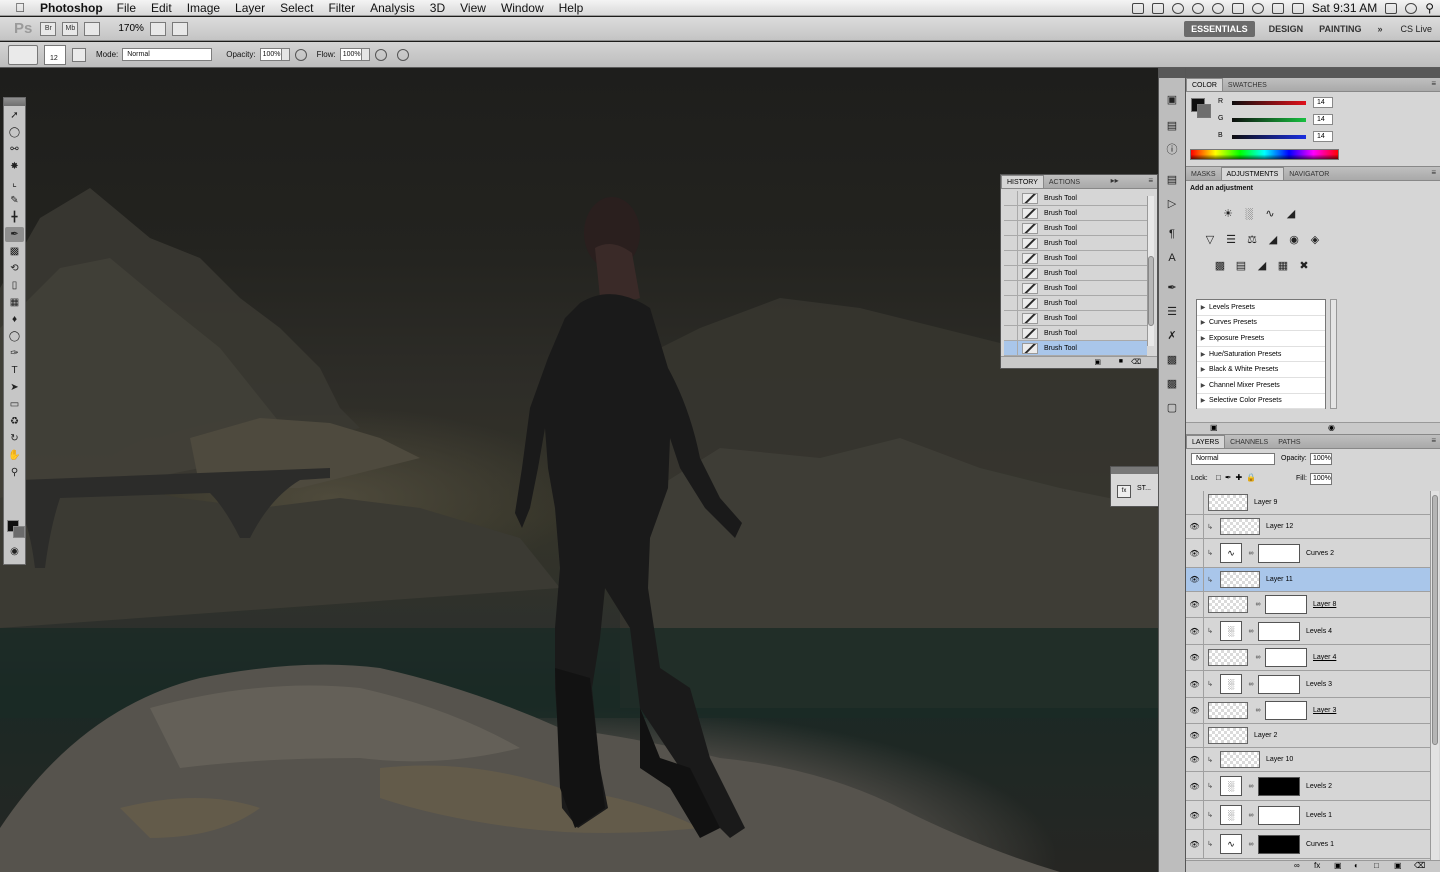 The height and width of the screenshot is (872, 1440). What do you see at coordinates (1331, 427) in the screenshot?
I see `clip-to-layer-icon: ◉` at bounding box center [1331, 427].